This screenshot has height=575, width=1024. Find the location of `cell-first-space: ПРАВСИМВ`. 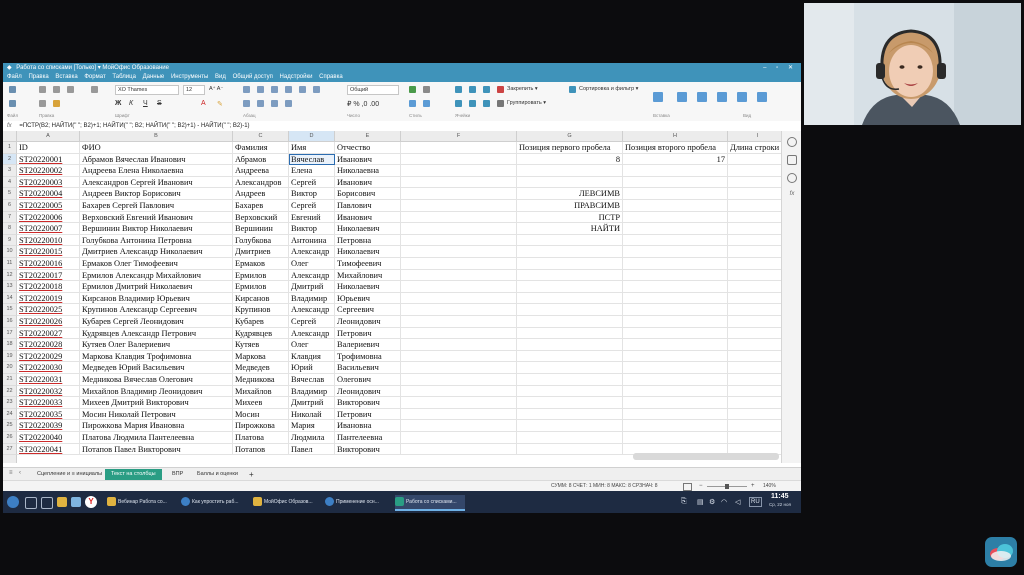

cell-first-space: ПРАВСИМВ is located at coordinates (570, 206).